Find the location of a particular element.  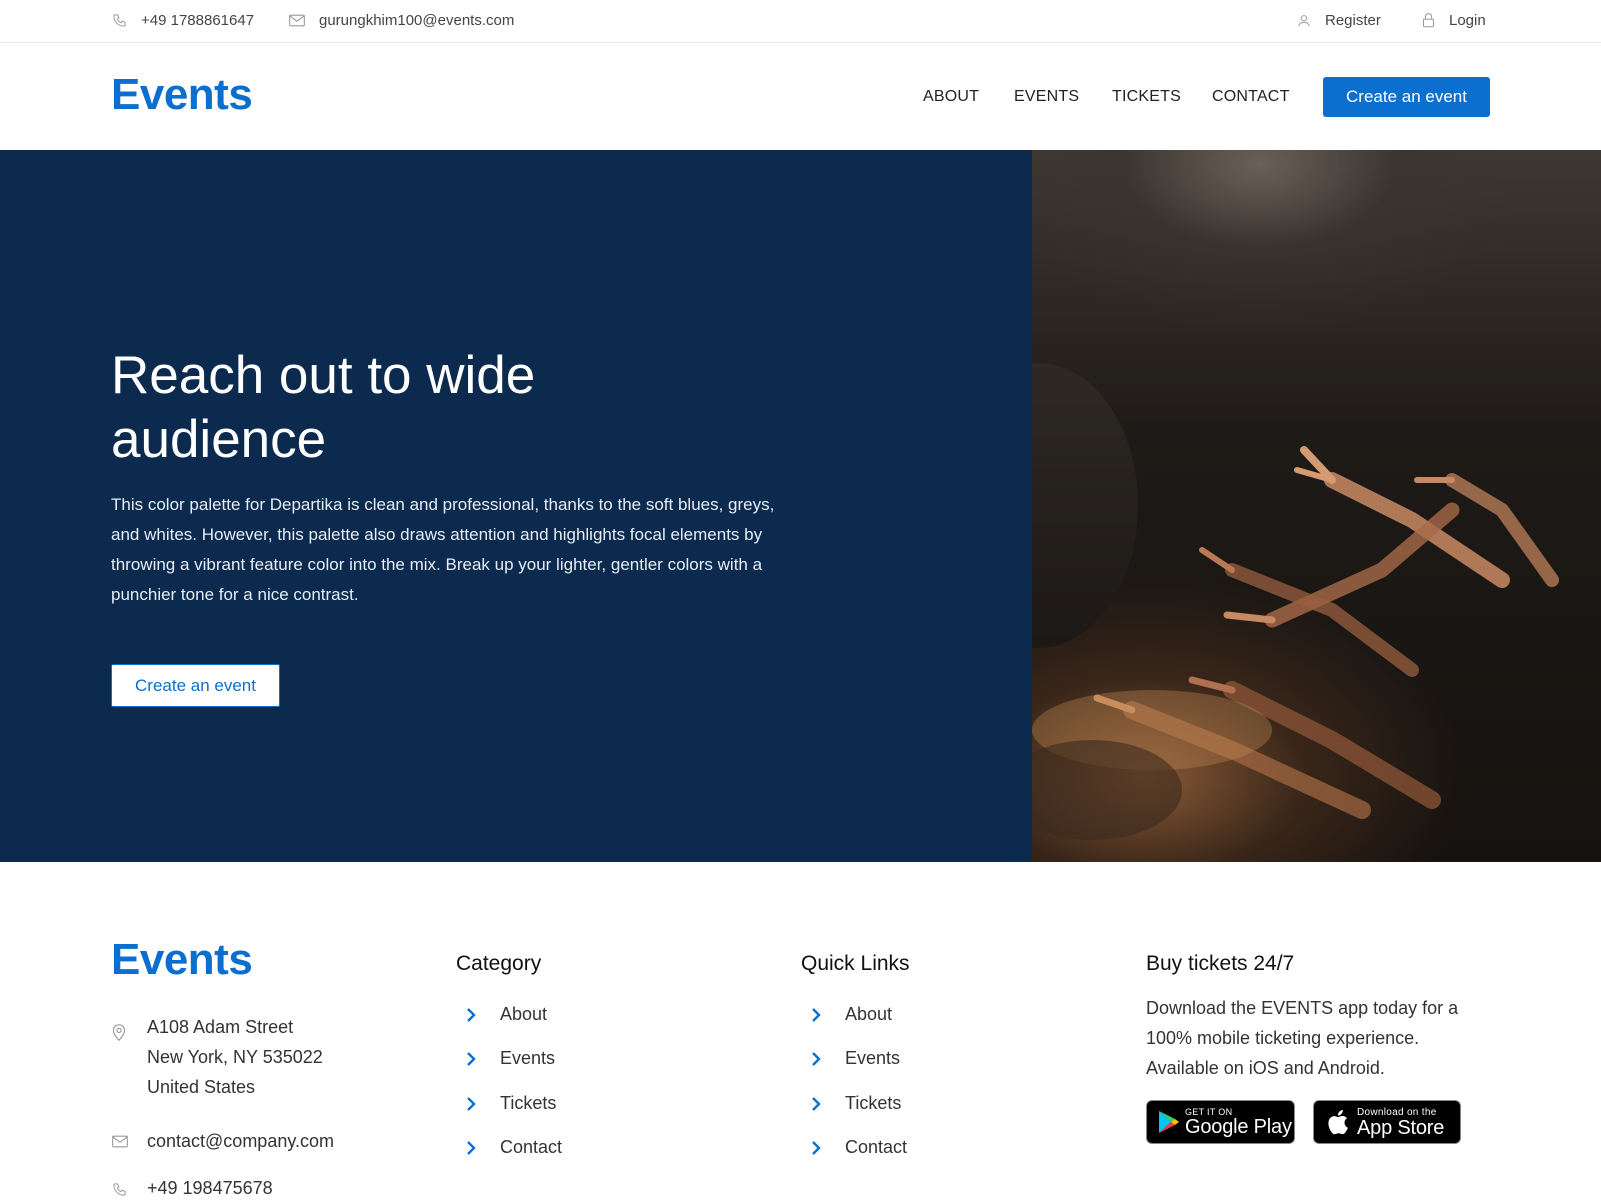

create-event-button: Create an event is located at coordinates (1406, 97).